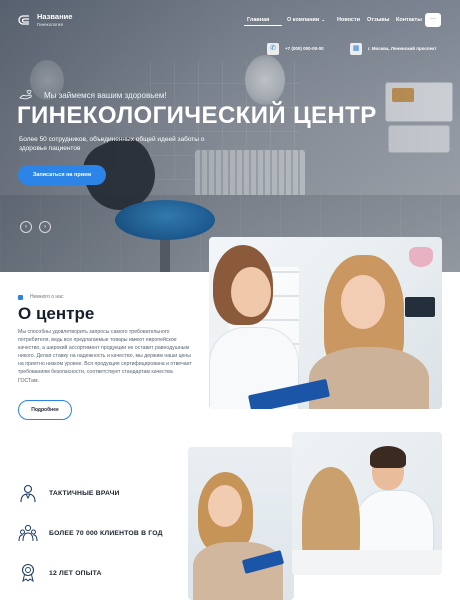 The height and width of the screenshot is (600, 460). What do you see at coordinates (84, 493) in the screenshot?
I see `feature-label: ТАКТИЧНЫЕ ВРАЧИ` at bounding box center [84, 493].